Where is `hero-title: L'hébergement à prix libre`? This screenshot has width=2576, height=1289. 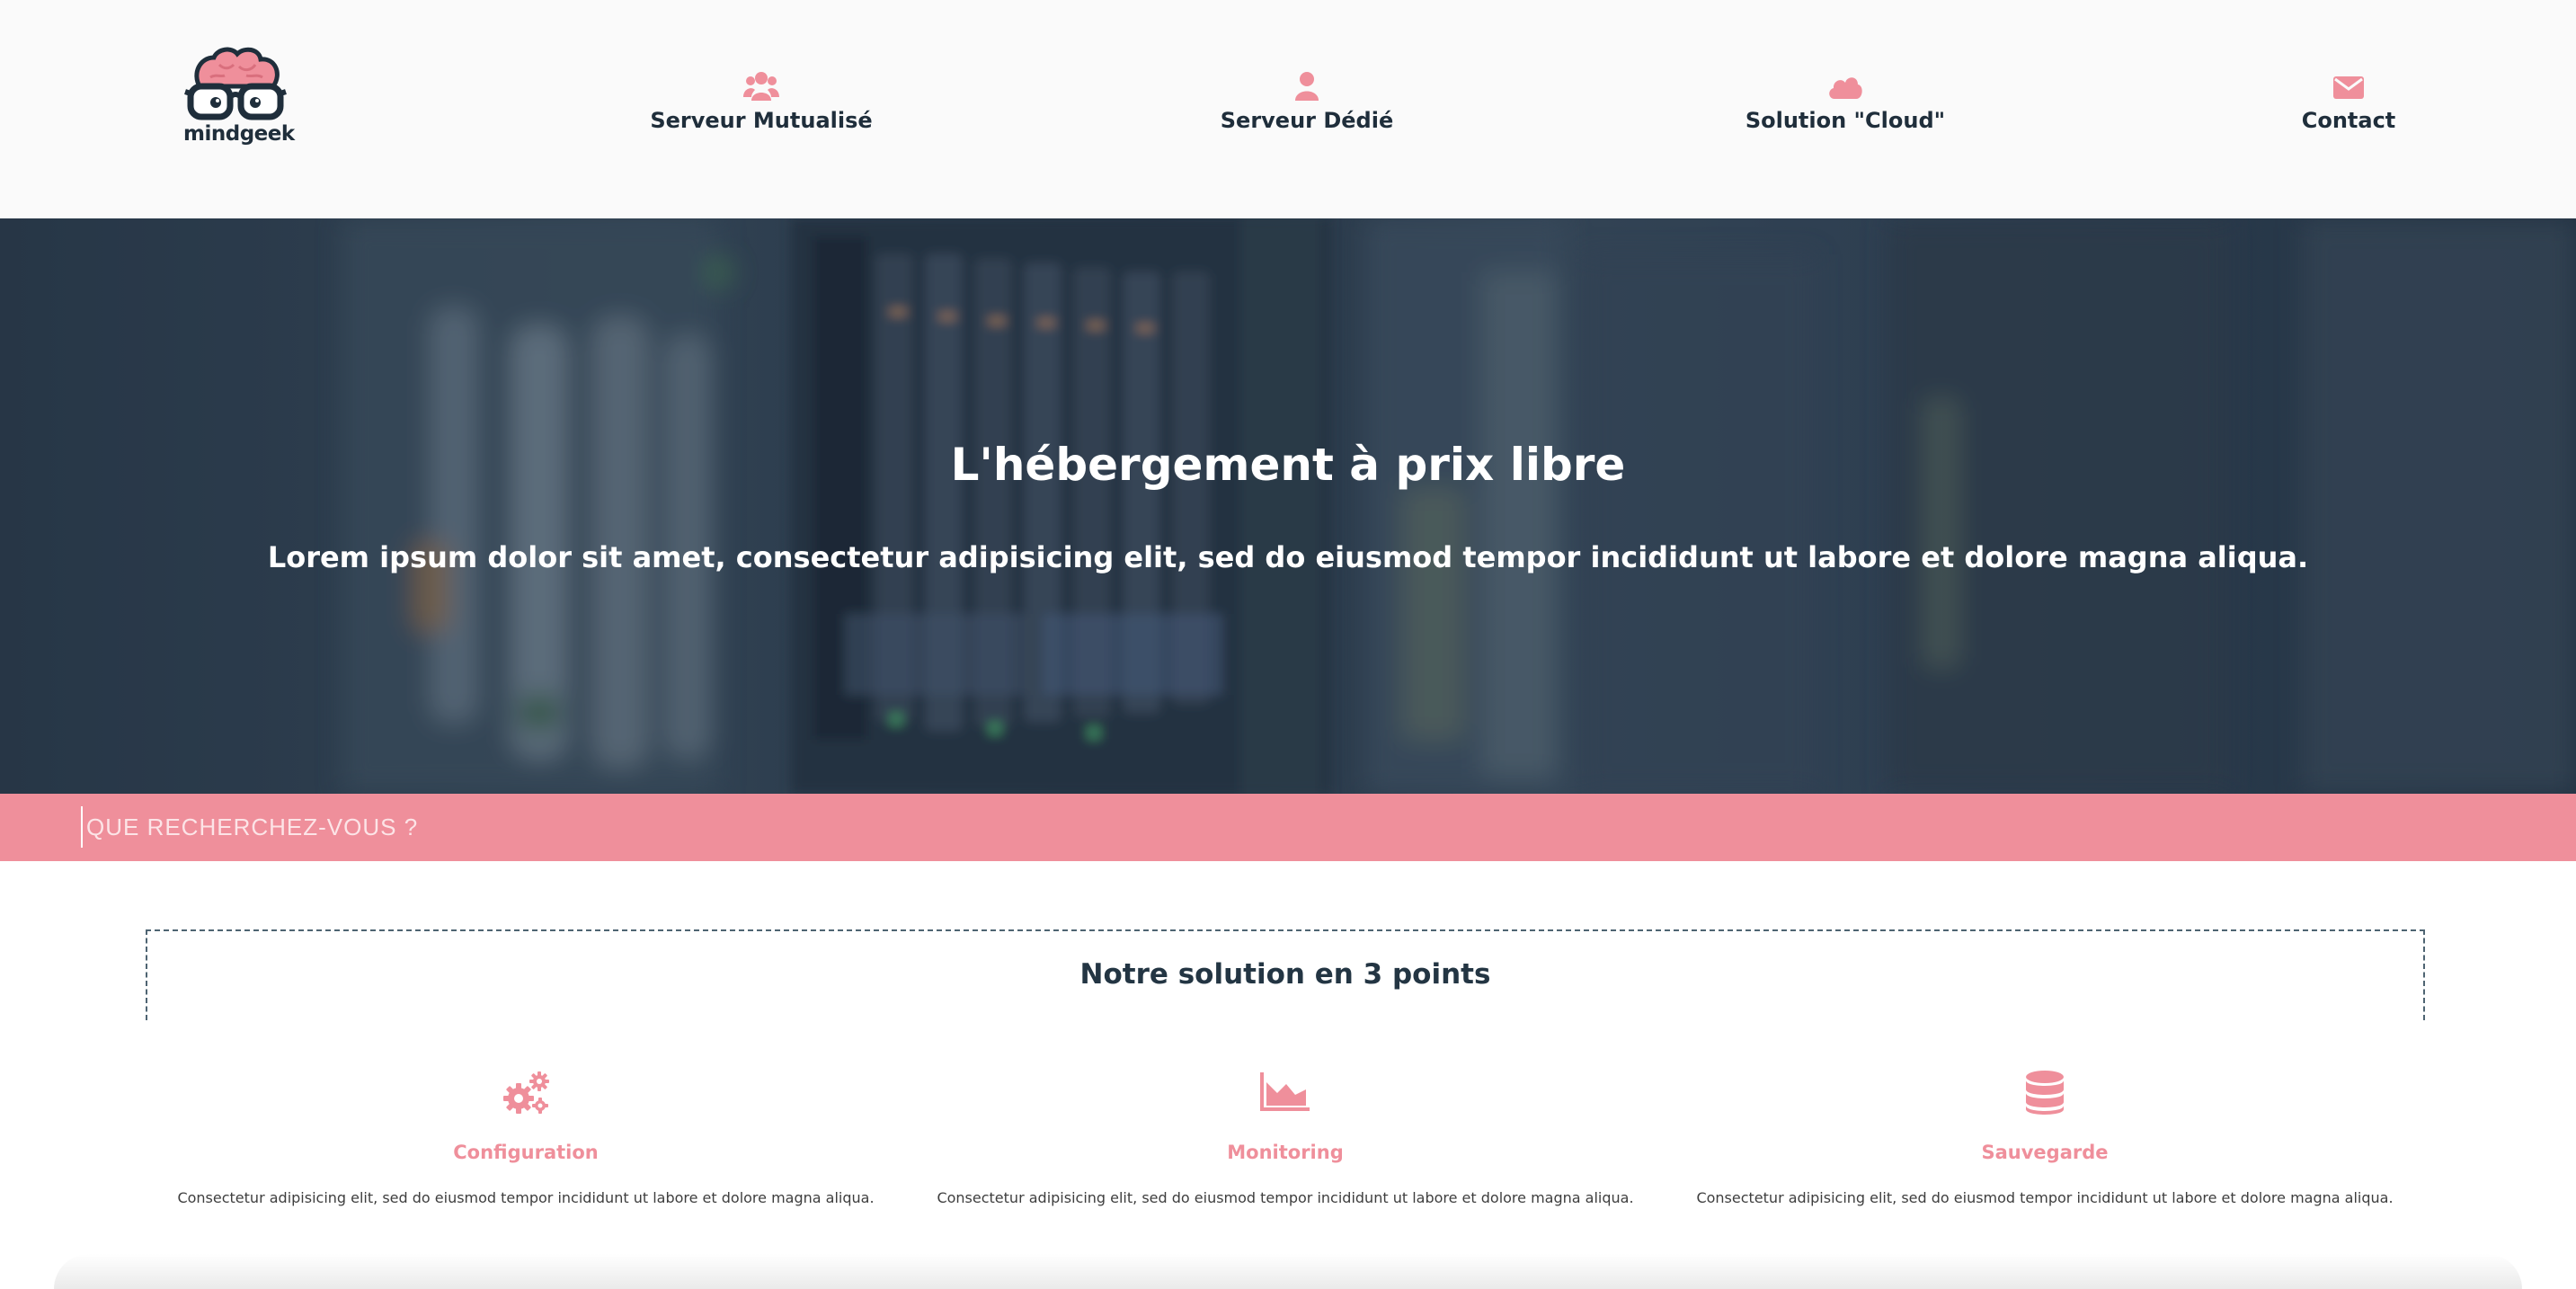
hero-title: L'hébergement à prix libre is located at coordinates (1288, 465).